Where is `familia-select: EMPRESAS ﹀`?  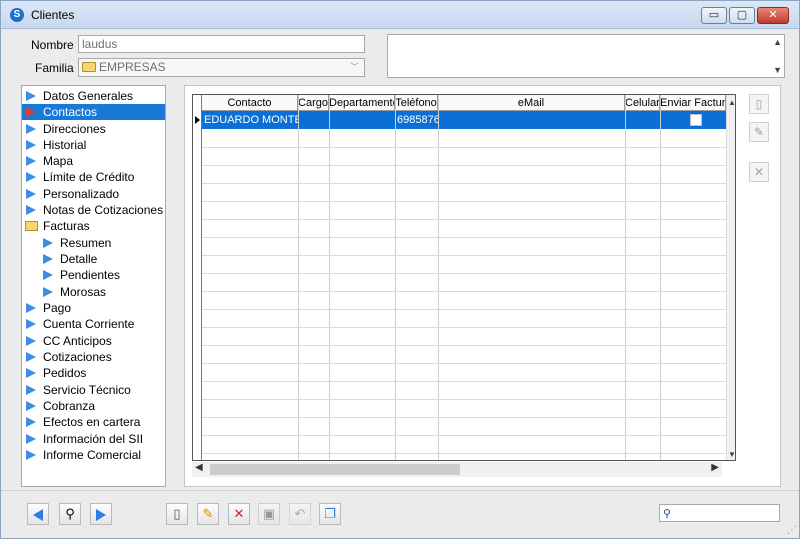 familia-select: EMPRESAS ﹀ is located at coordinates (221, 67).